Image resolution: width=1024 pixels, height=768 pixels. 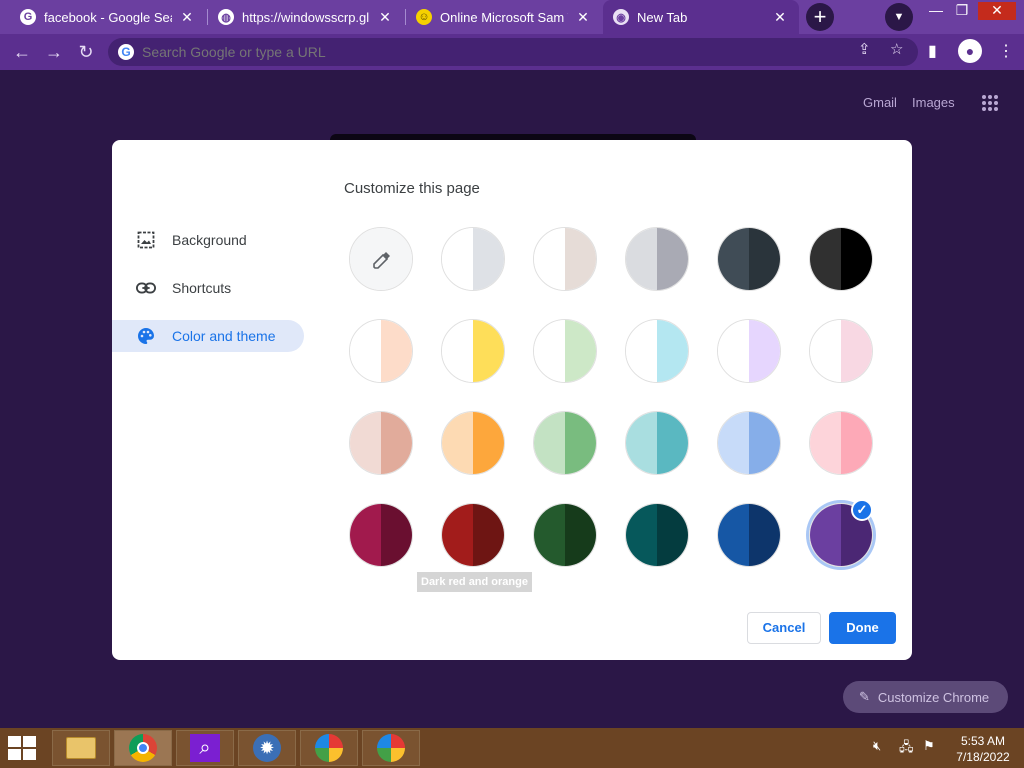 I want to click on sidebar-item-color-and-theme: Color and theme, so click(x=208, y=336).